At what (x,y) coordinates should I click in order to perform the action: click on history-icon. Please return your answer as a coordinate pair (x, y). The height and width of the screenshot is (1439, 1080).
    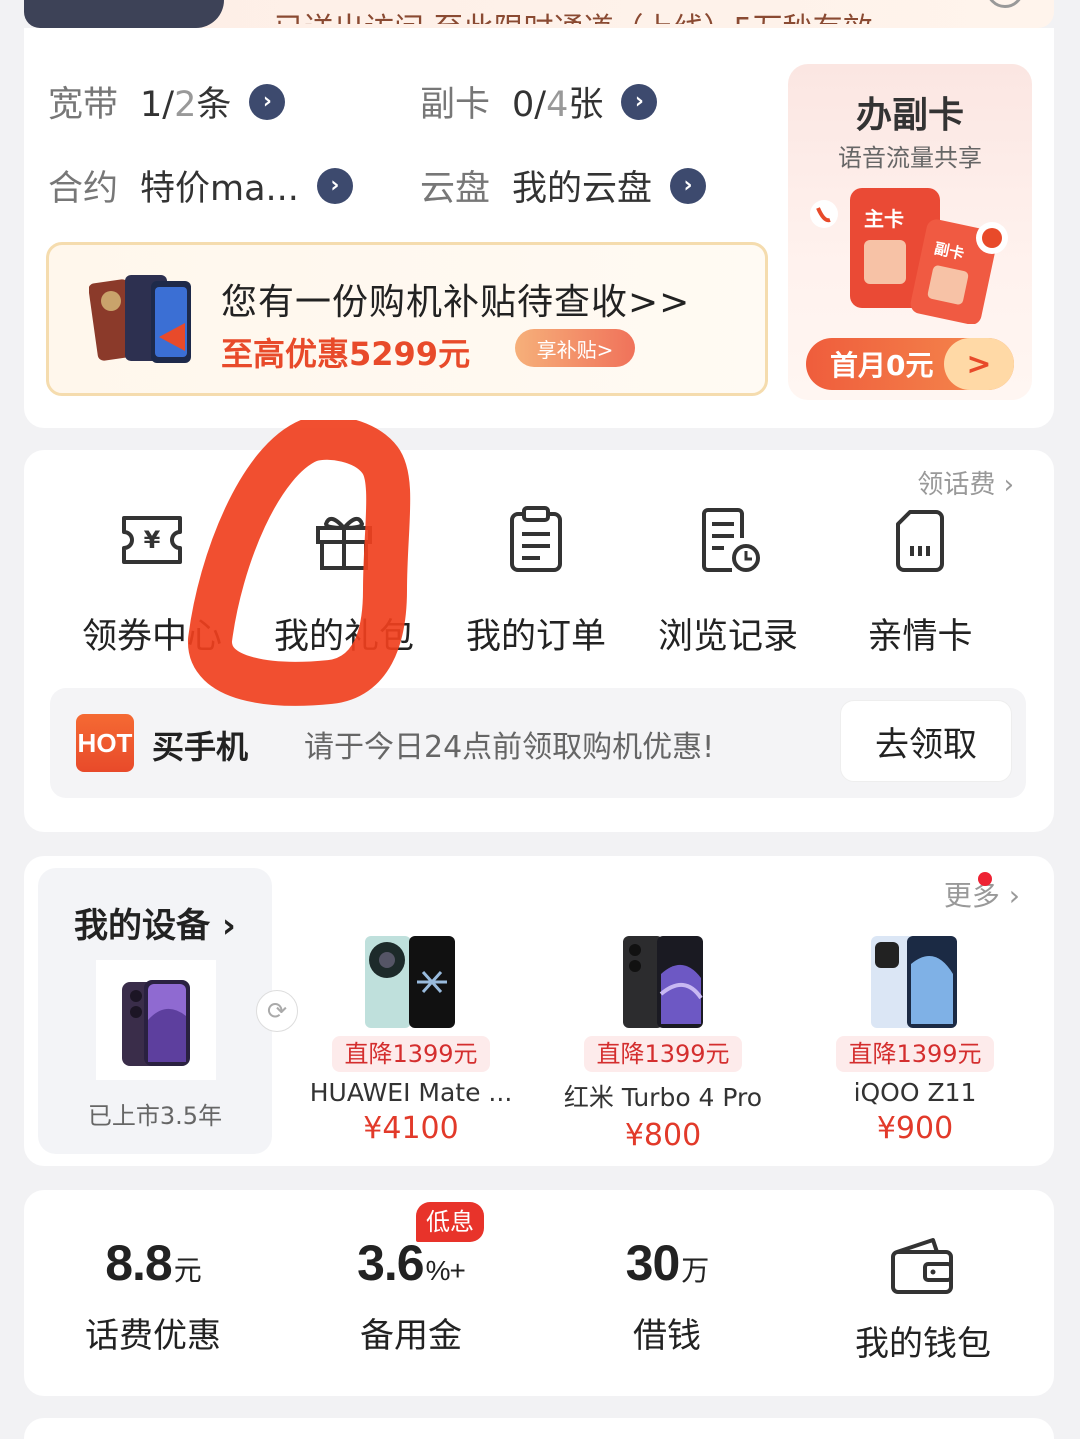
    Looking at the image, I should click on (731, 540).